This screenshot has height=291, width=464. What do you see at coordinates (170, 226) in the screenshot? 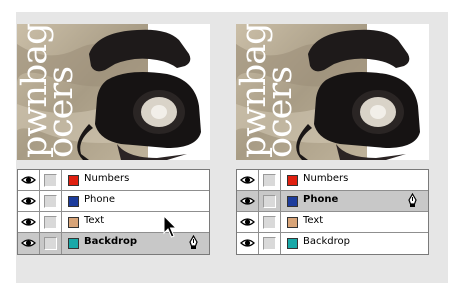
I see `arrow-cursor-icon` at bounding box center [170, 226].